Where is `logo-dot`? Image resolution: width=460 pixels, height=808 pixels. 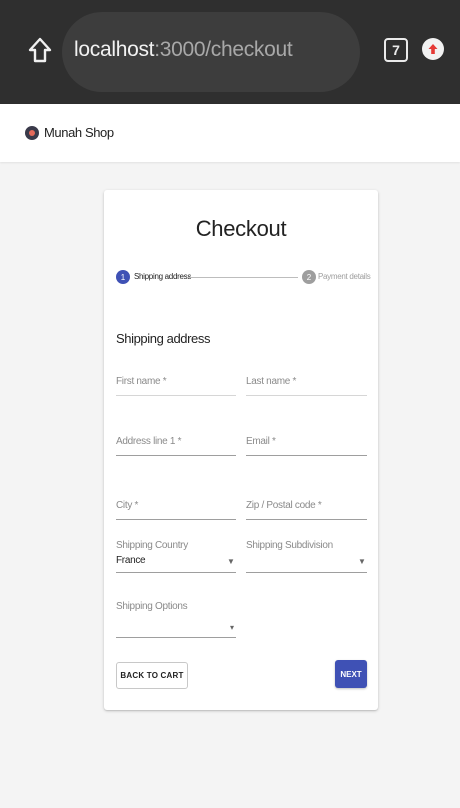
logo-dot is located at coordinates (32, 133).